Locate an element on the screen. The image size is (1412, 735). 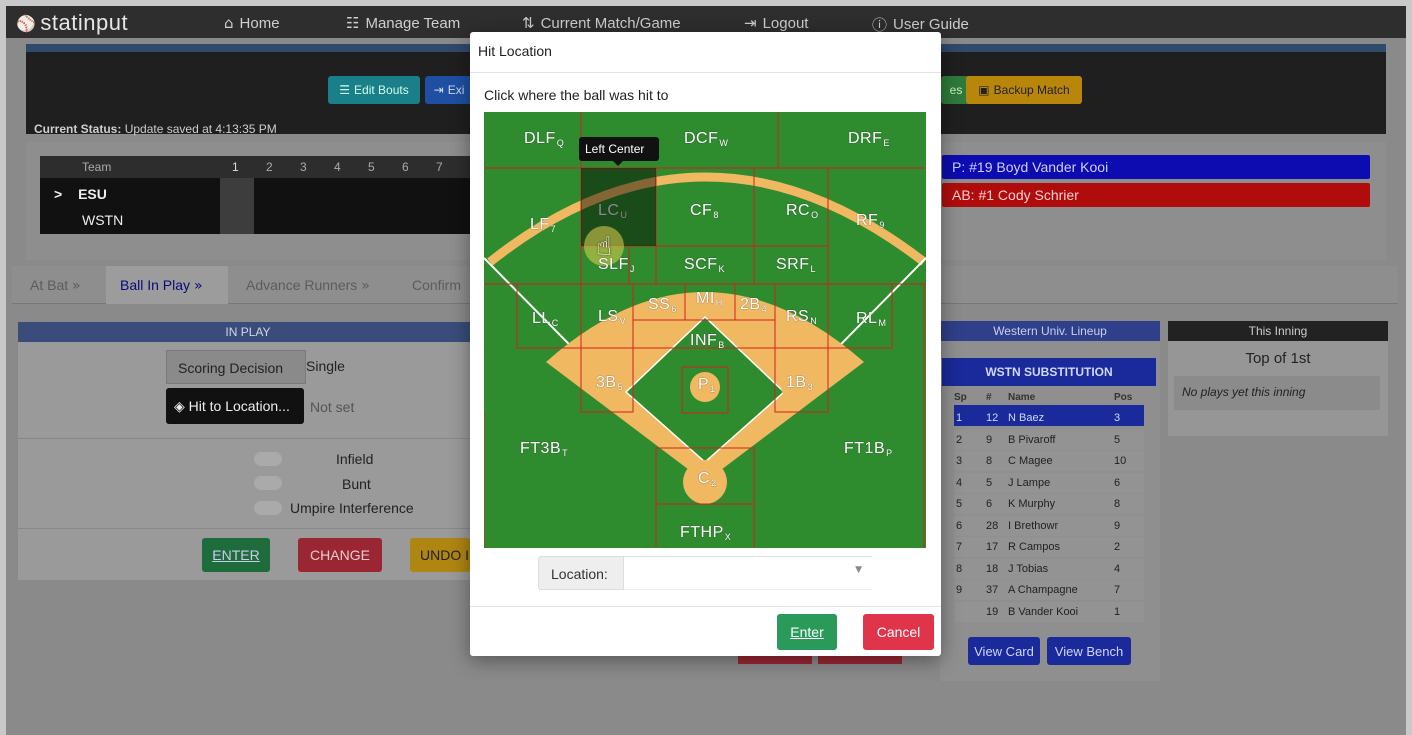
nav-home: ⌂ Home is located at coordinates (252, 23).